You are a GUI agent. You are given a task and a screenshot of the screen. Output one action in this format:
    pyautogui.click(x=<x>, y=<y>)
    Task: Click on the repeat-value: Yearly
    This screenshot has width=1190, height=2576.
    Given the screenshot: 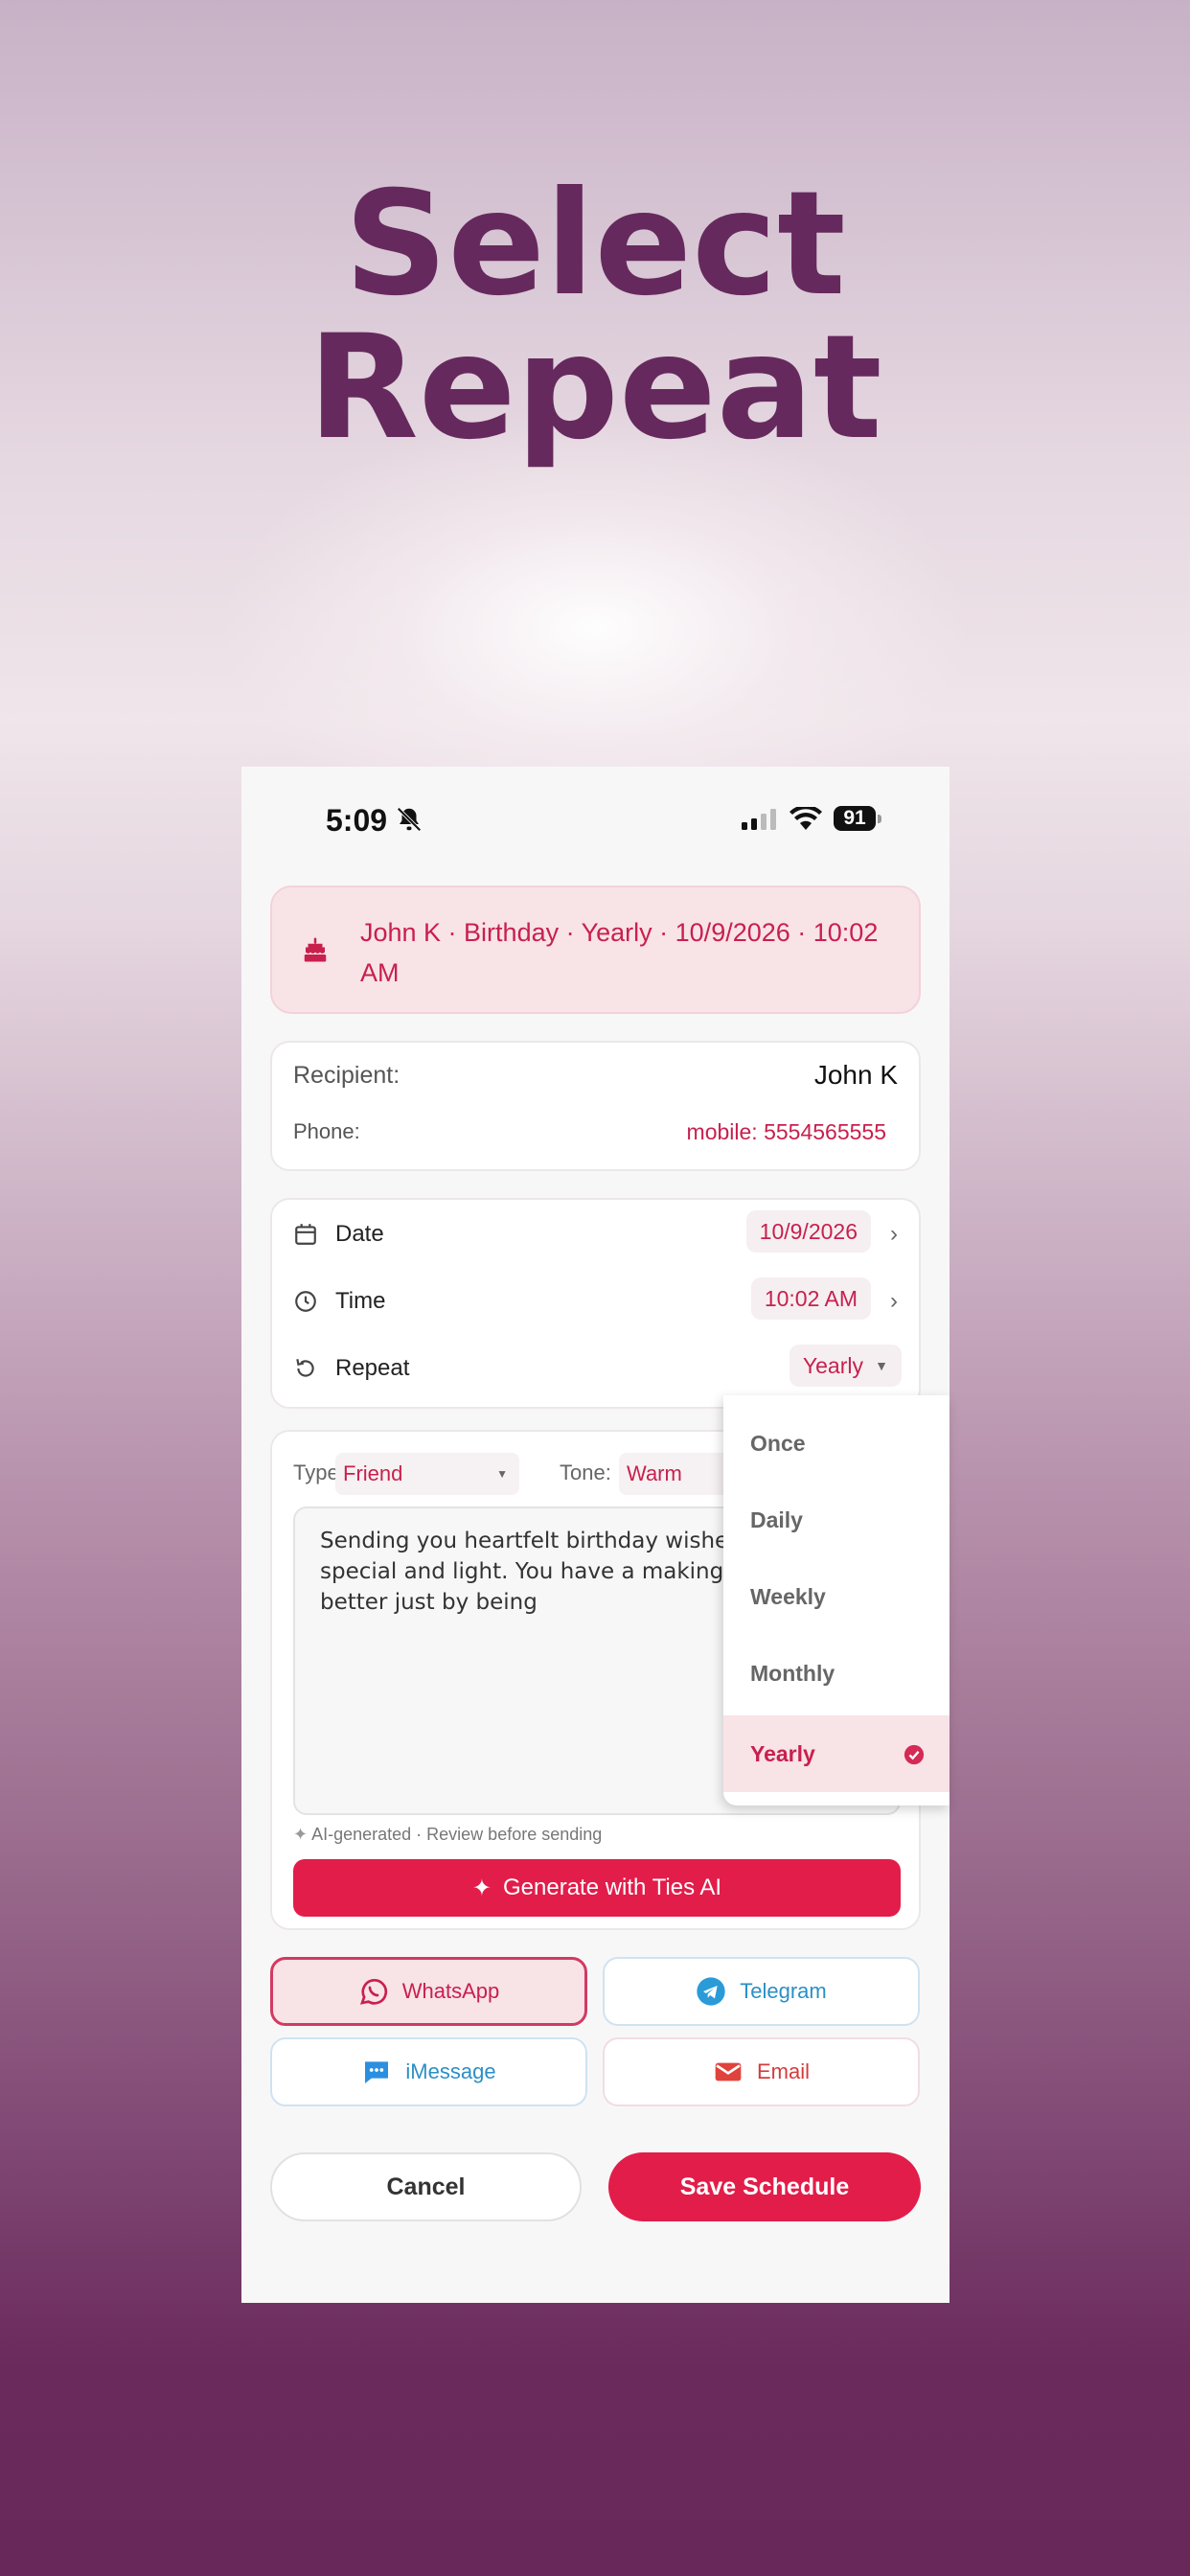 What is the action you would take?
    pyautogui.click(x=833, y=1365)
    